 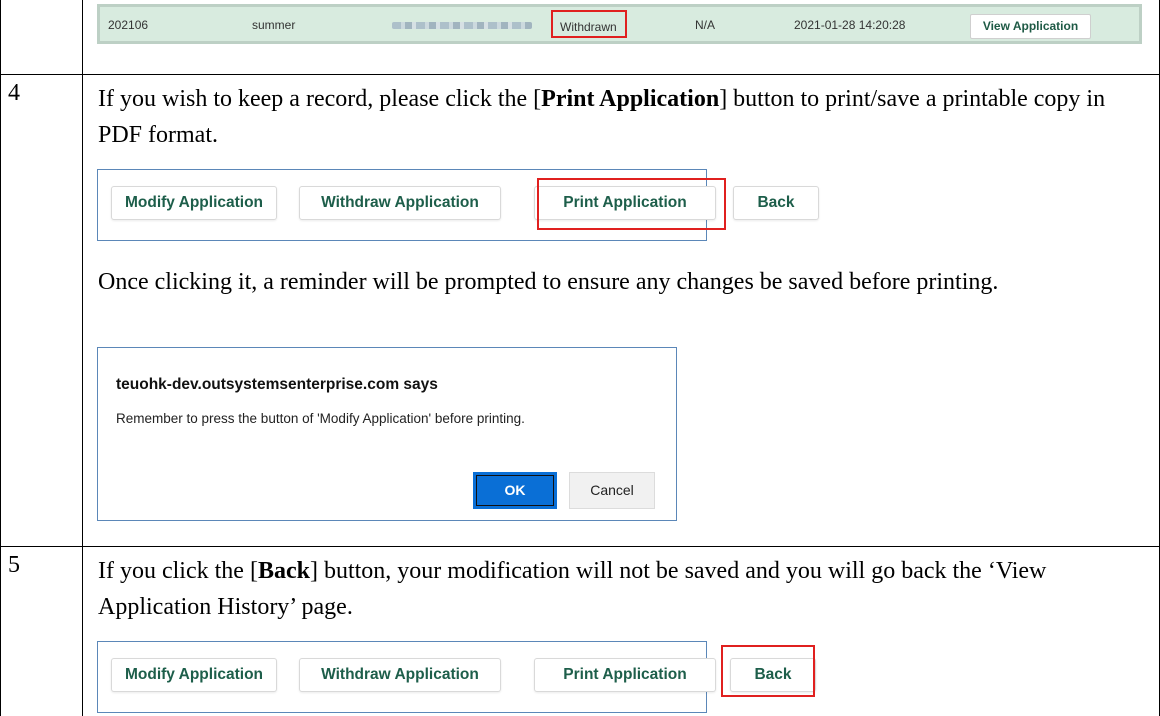 What do you see at coordinates (515, 490) in the screenshot?
I see `ok-button: OK` at bounding box center [515, 490].